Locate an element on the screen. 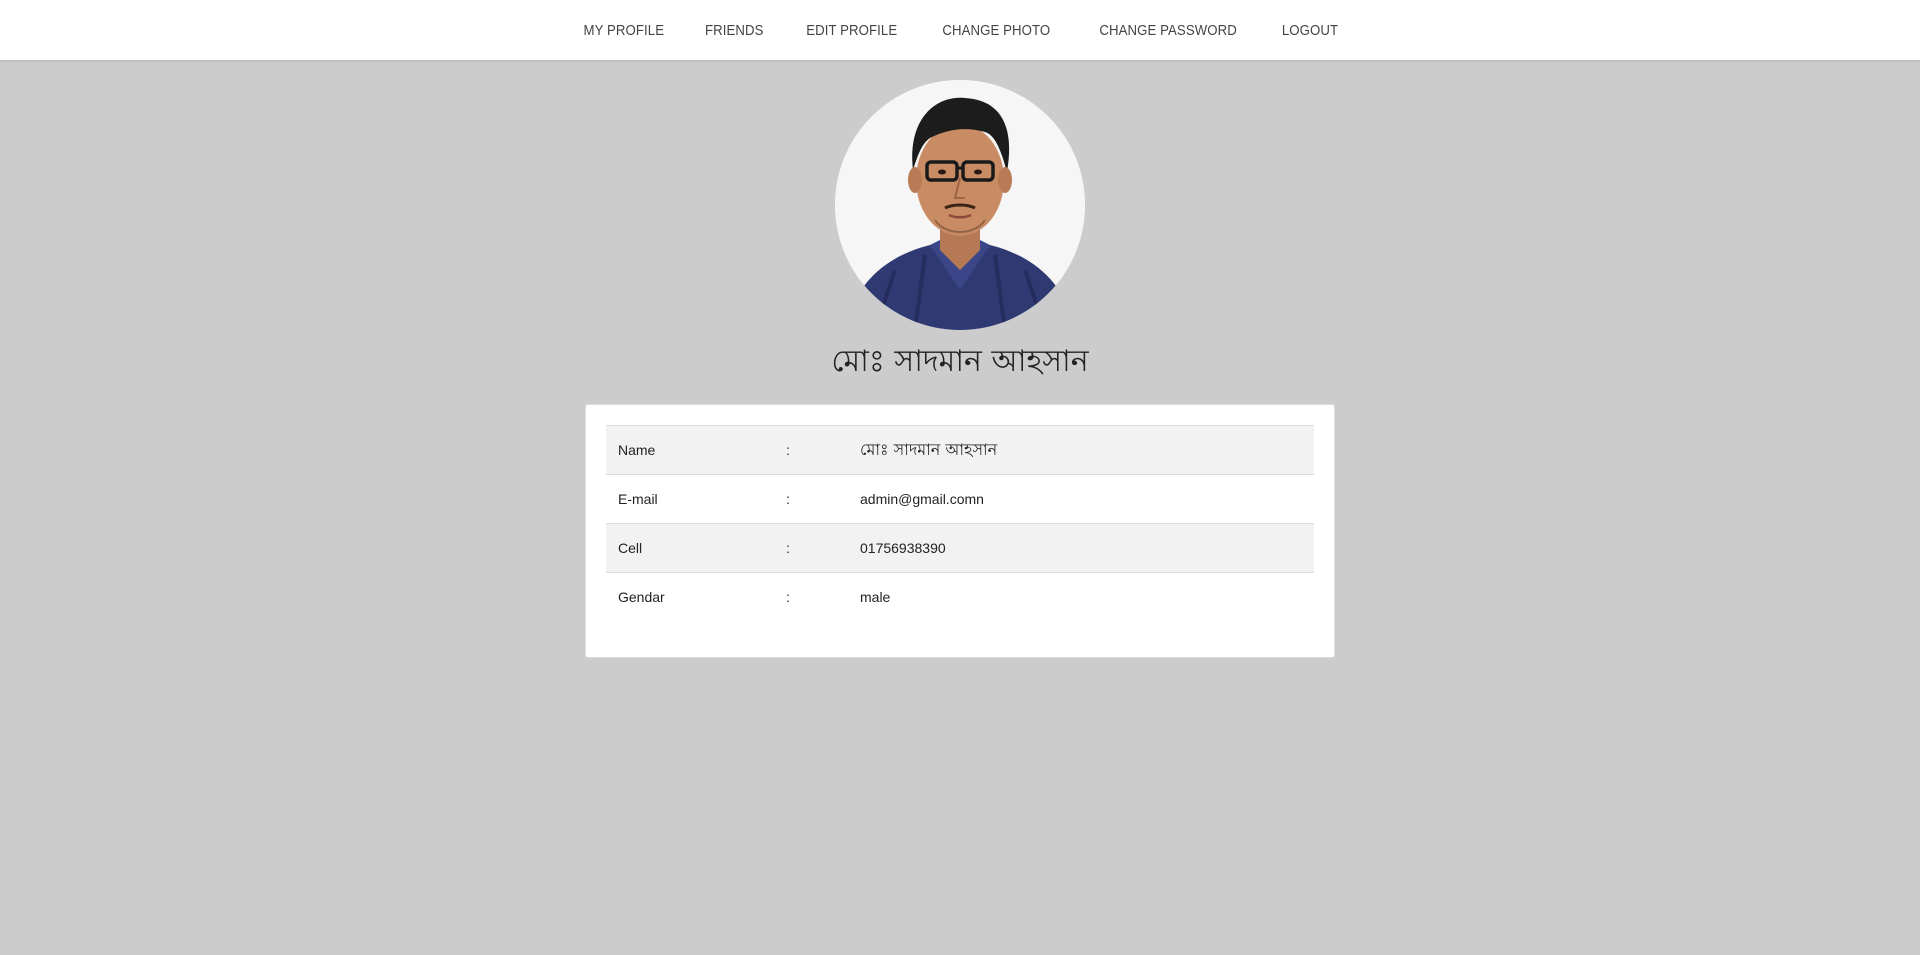  row-value-email: admin@gmail.comn is located at coordinates (1087, 499).